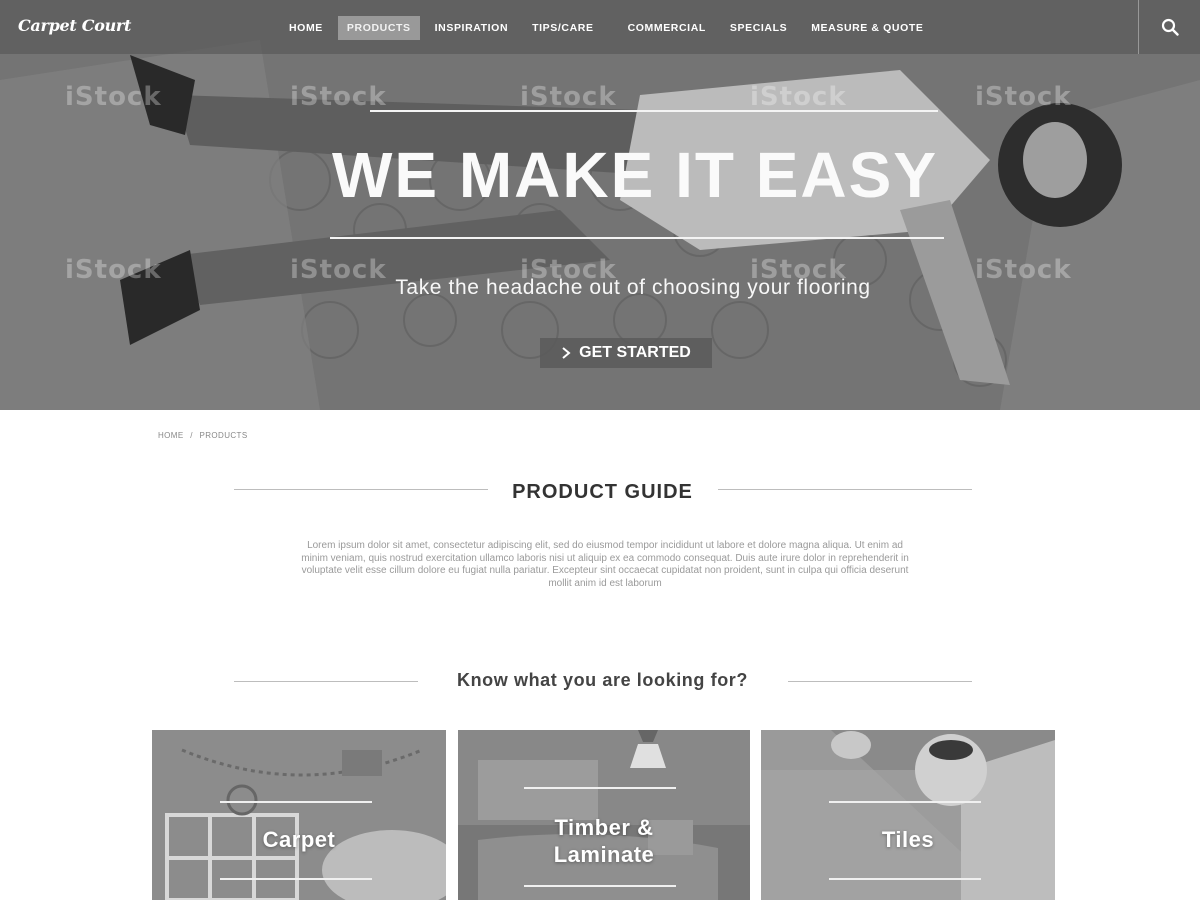 The width and height of the screenshot is (1200, 900). What do you see at coordinates (637, 238) in the screenshot?
I see `hero-title-bottom-rule` at bounding box center [637, 238].